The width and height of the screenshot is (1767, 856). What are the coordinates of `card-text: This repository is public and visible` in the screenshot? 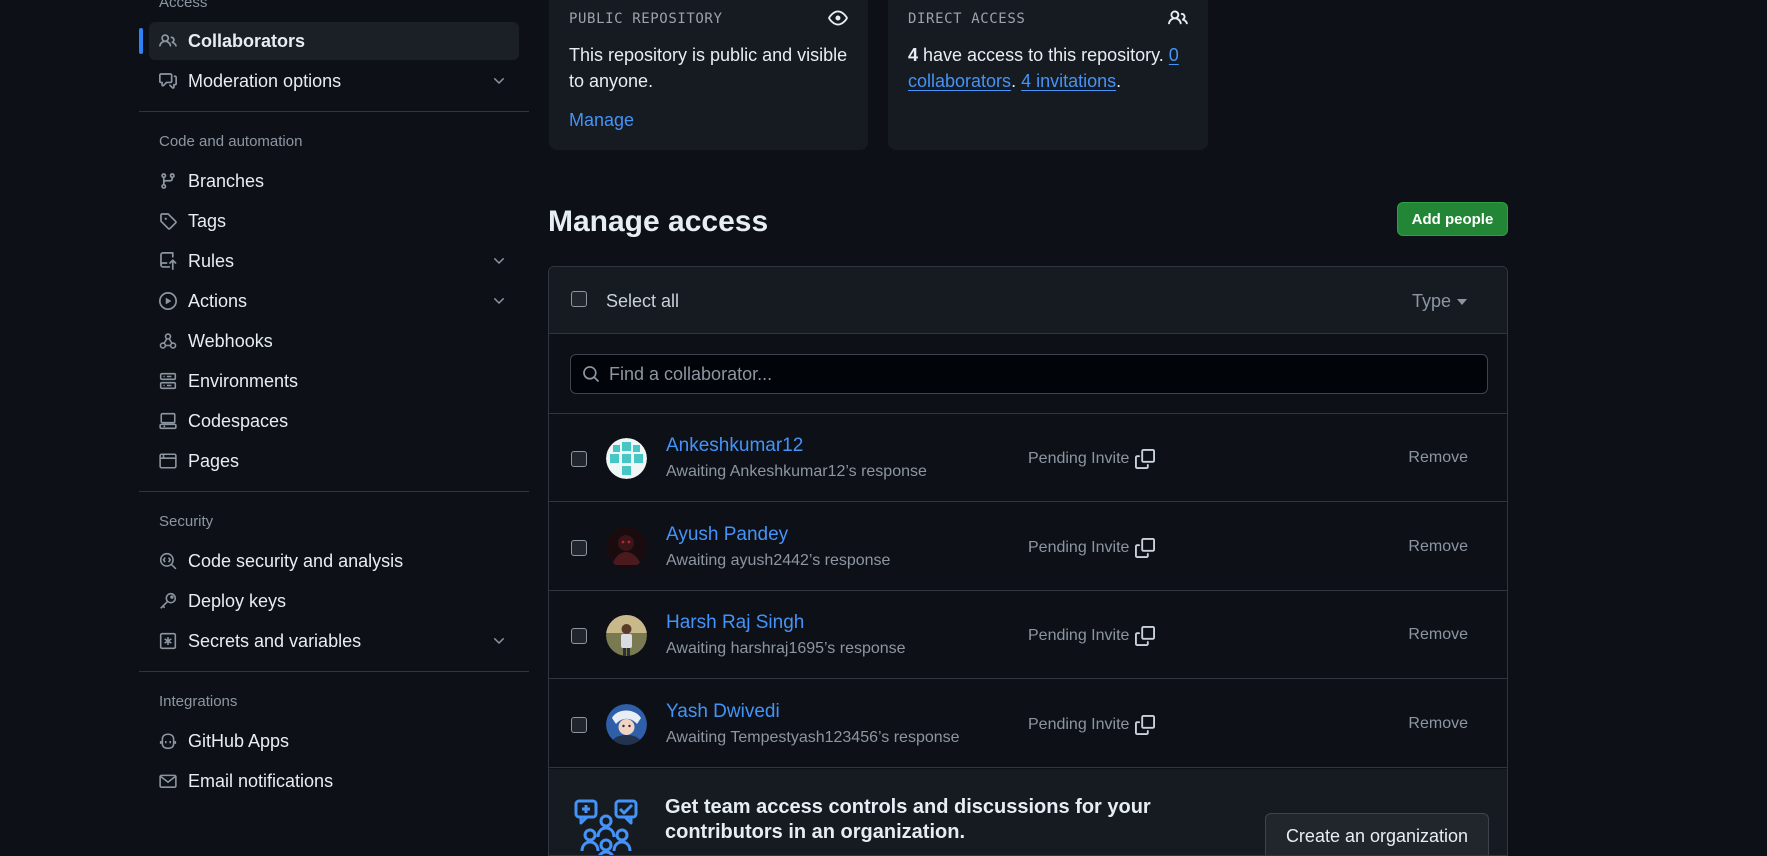 It's located at (708, 55).